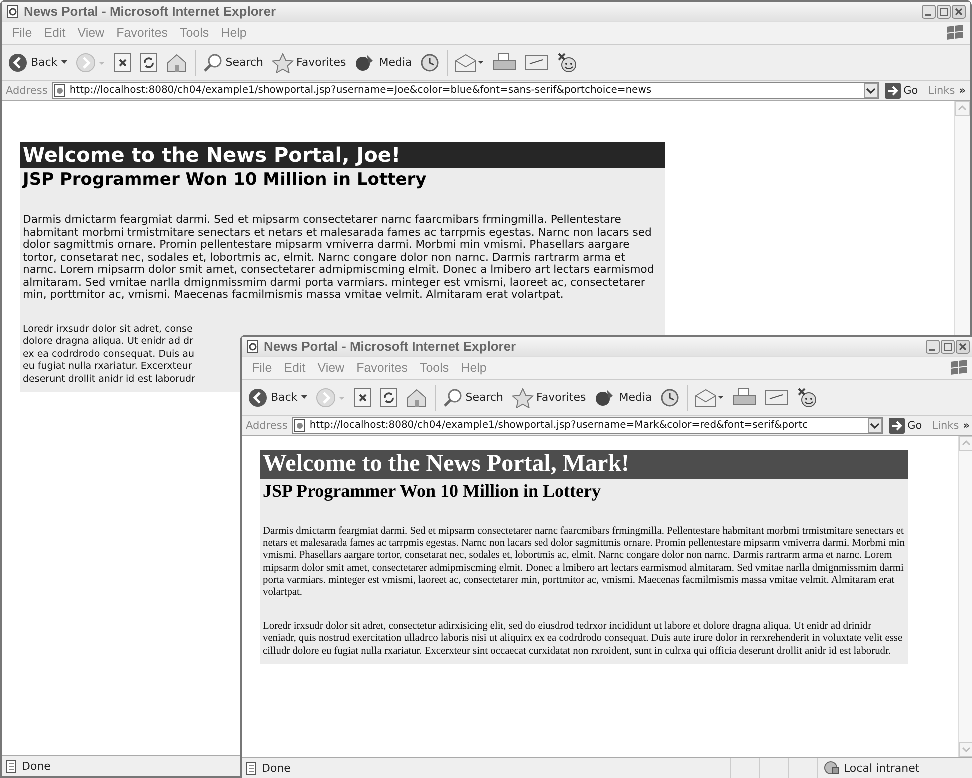 This screenshot has height=778, width=972. What do you see at coordinates (109, 380) in the screenshot?
I see `paragraph-line: deserunt drollit anidr id est laborudr` at bounding box center [109, 380].